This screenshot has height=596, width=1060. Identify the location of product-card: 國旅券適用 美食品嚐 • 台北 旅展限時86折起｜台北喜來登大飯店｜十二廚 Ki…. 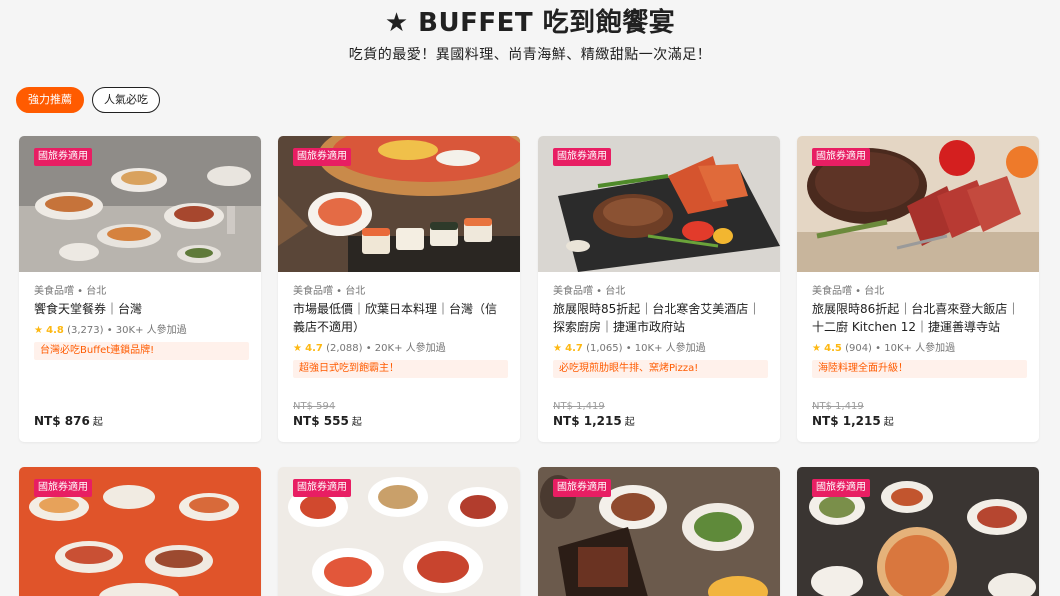
(918, 289).